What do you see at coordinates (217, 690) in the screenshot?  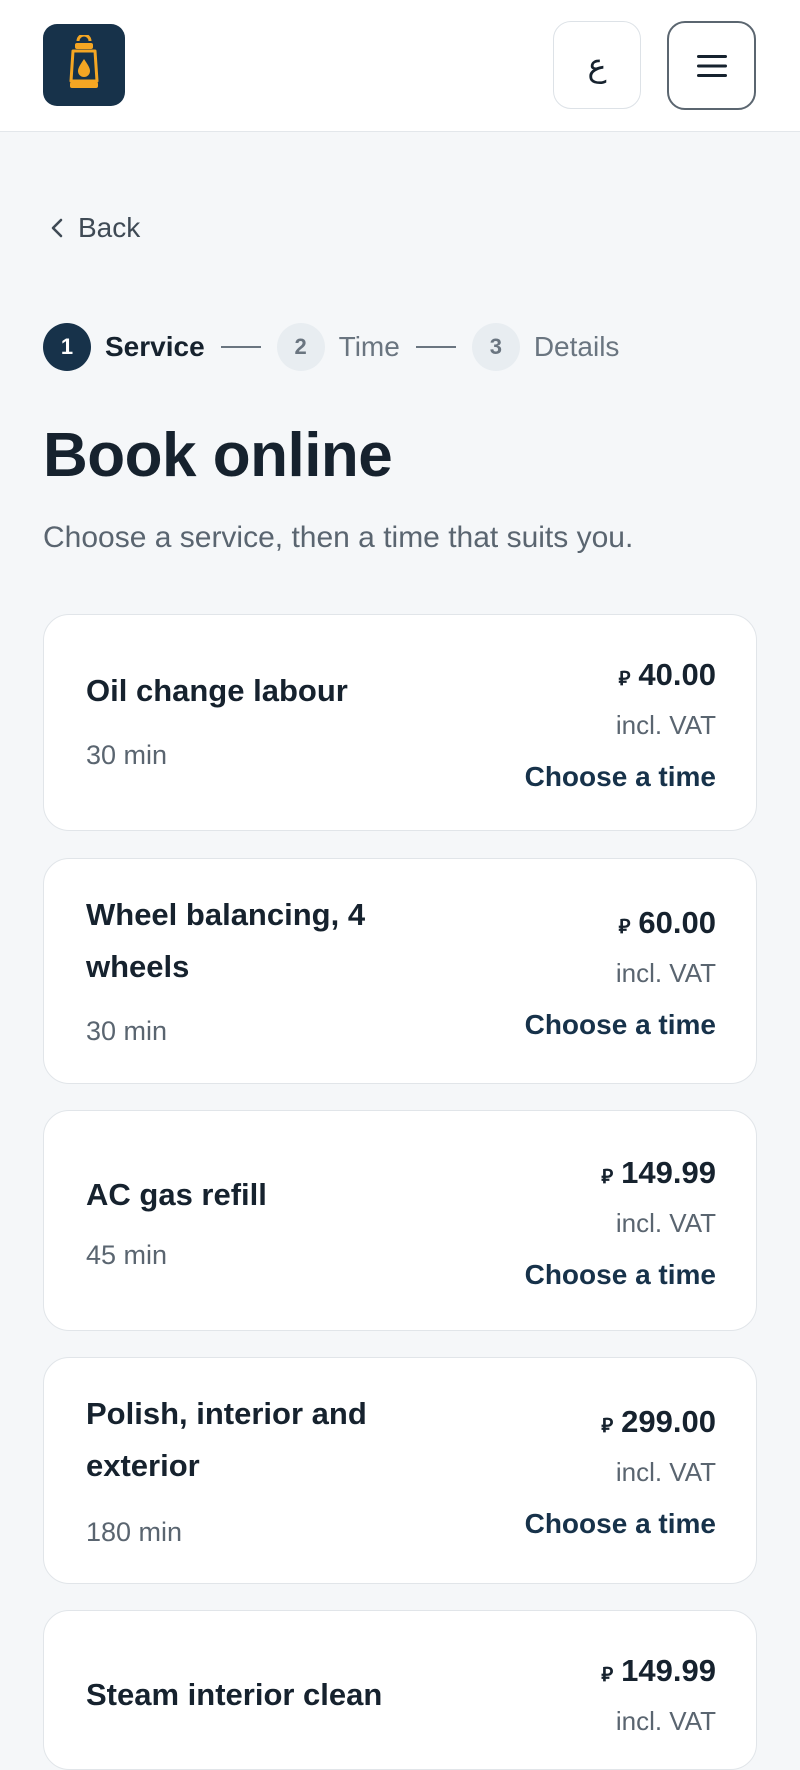 I see `service-name: Oil change labour` at bounding box center [217, 690].